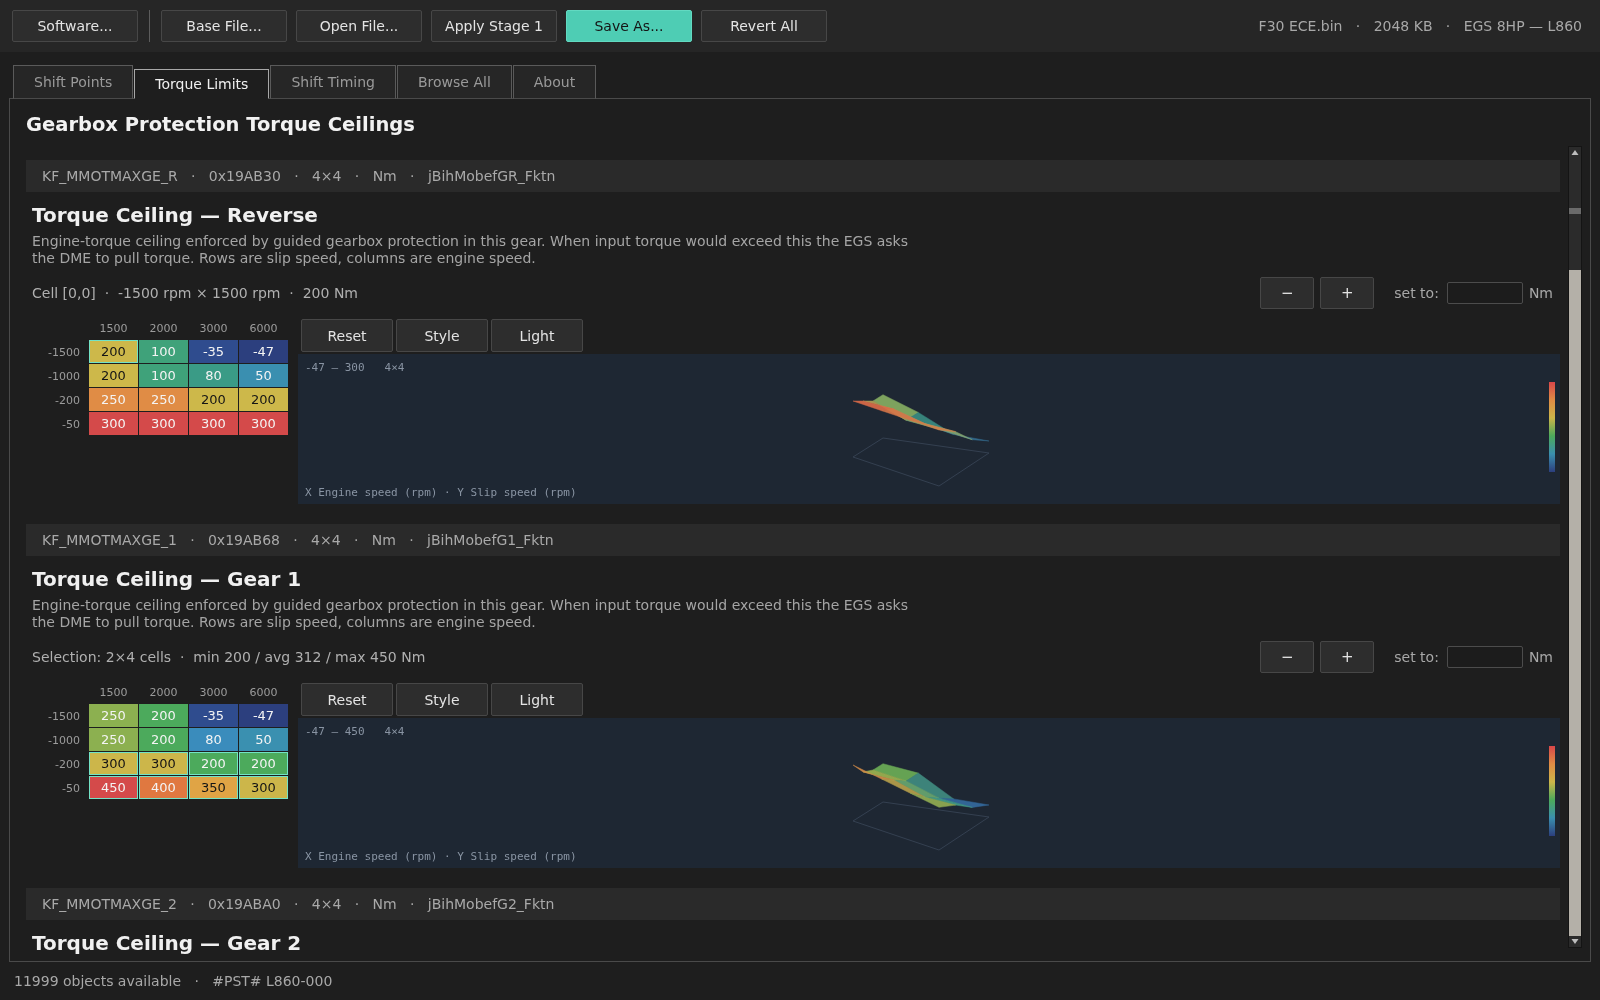  Describe the element at coordinates (173, 981) in the screenshot. I see `status-text: 11999 objects available · #PST# L860-000` at that location.